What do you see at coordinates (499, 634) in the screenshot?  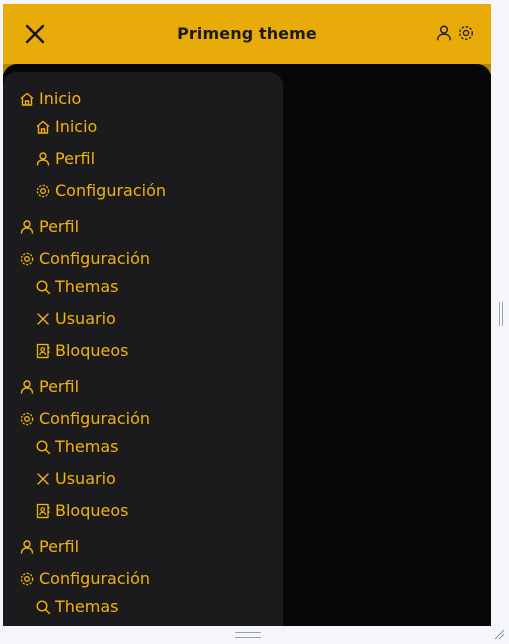 I see `resize-corner-icon` at bounding box center [499, 634].